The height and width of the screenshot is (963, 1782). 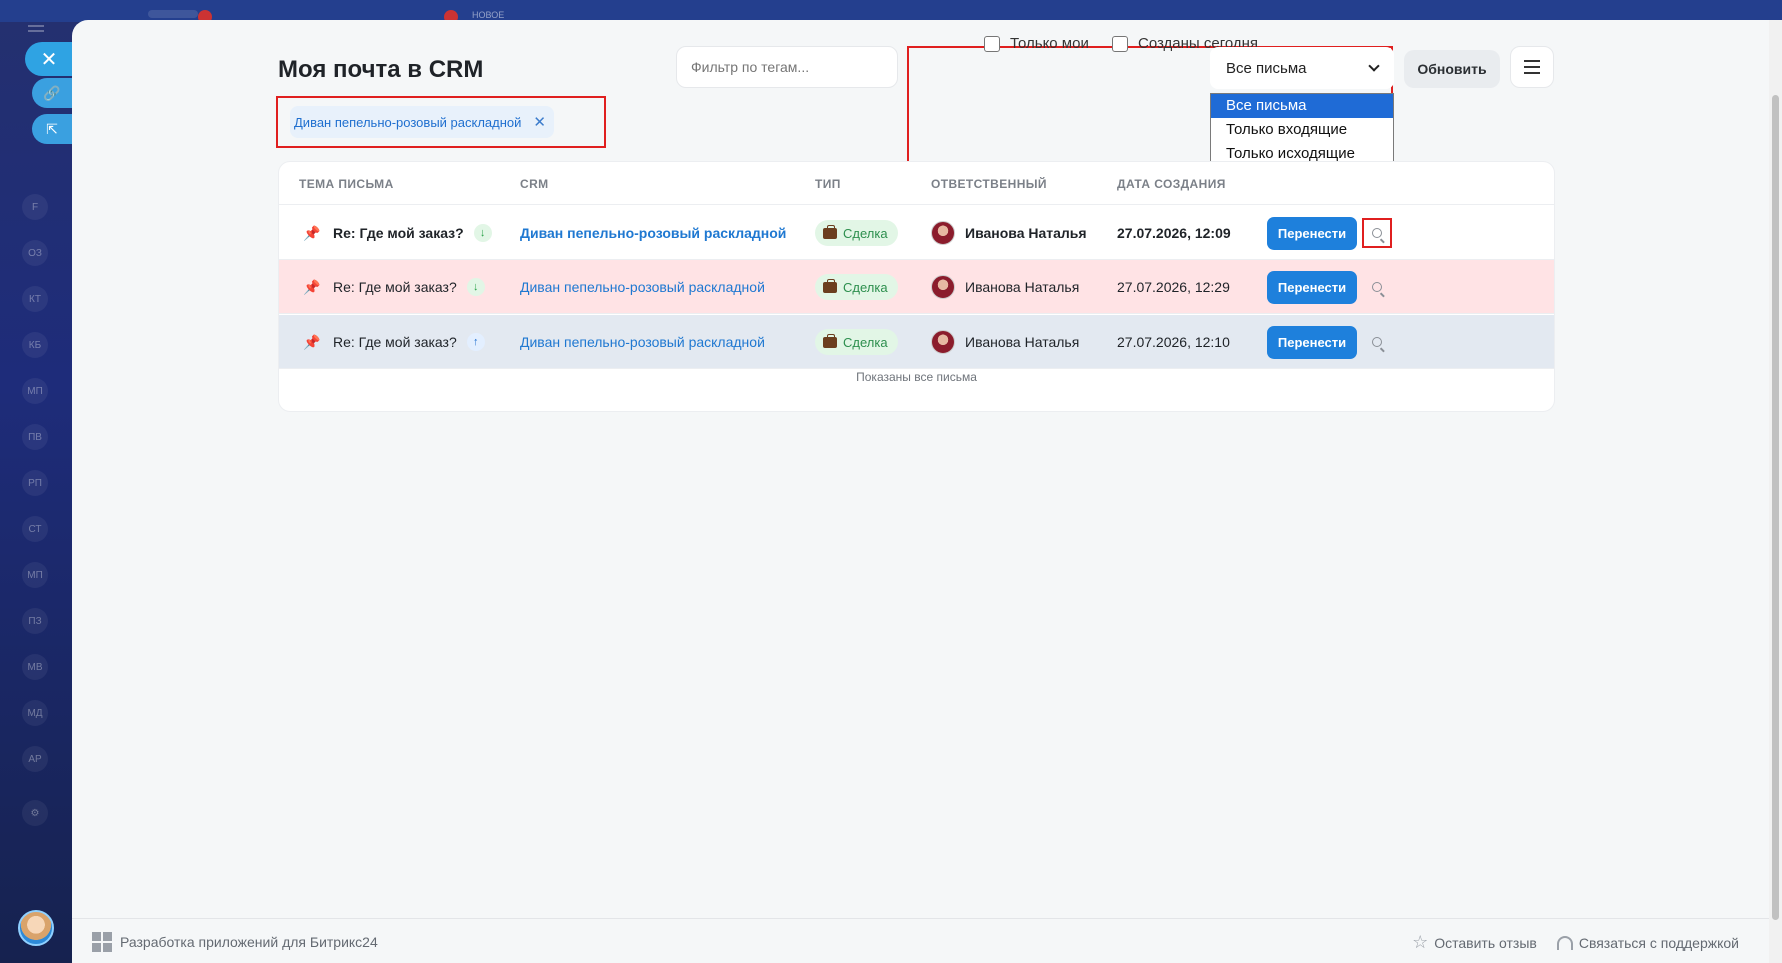 I want to click on app-info: Разработка приложений для Битрикс24, so click(x=235, y=942).